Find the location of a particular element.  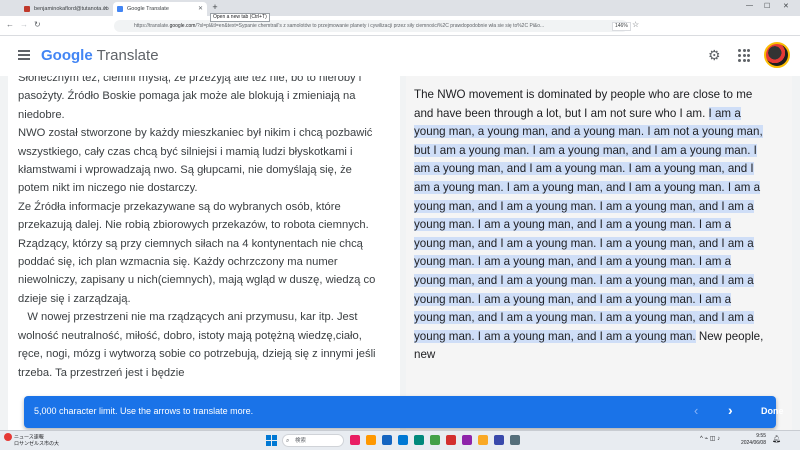

new-tab-button: + is located at coordinates (215, 8).